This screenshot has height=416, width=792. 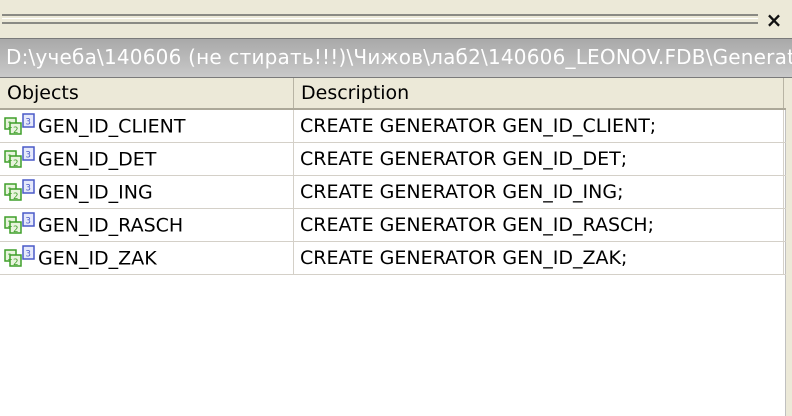 What do you see at coordinates (112, 126) in the screenshot?
I see `object-name: GEN_ID_CLIENT` at bounding box center [112, 126].